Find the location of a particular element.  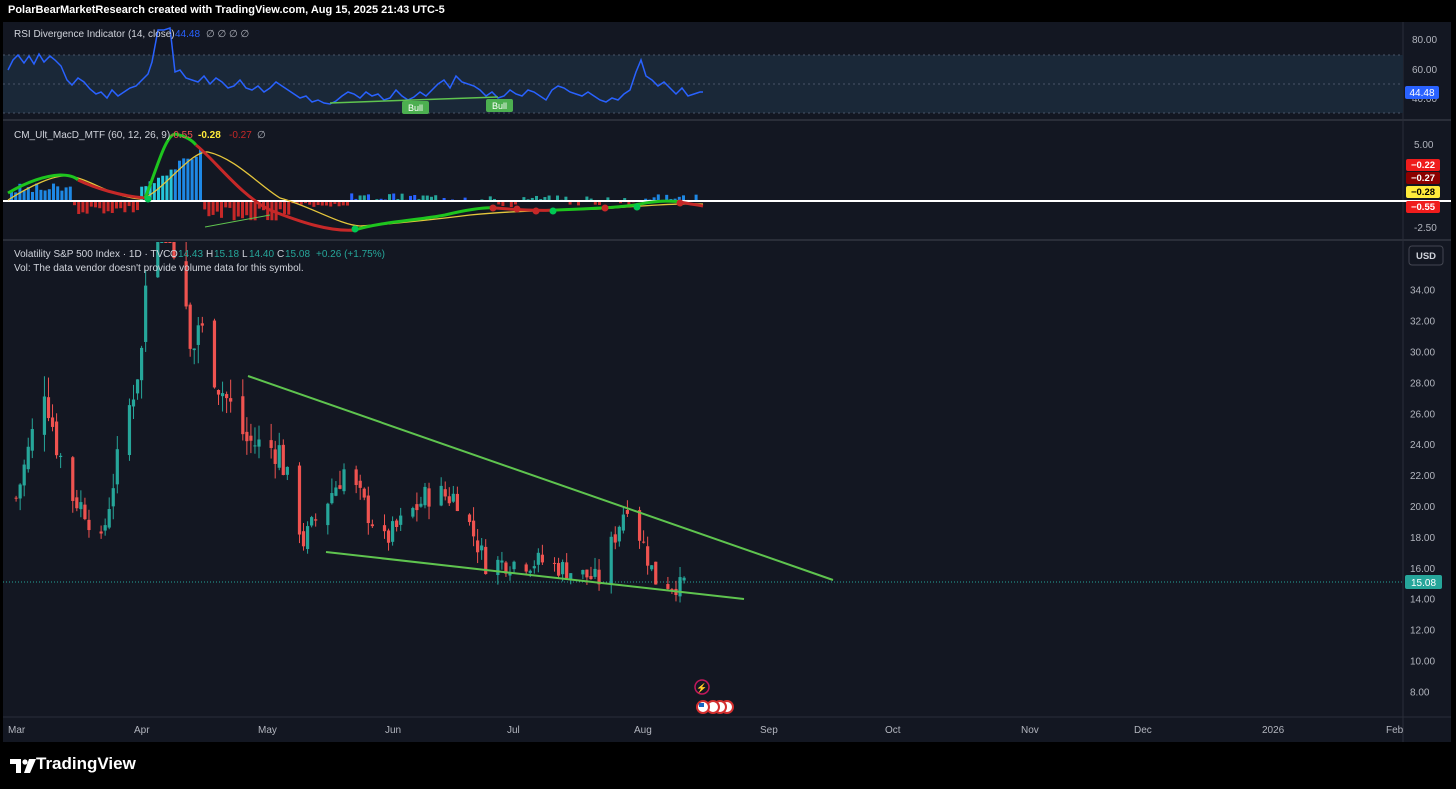

price-title: Volatility S&P 500 Index · 1D · TVC is located at coordinates (92, 254).